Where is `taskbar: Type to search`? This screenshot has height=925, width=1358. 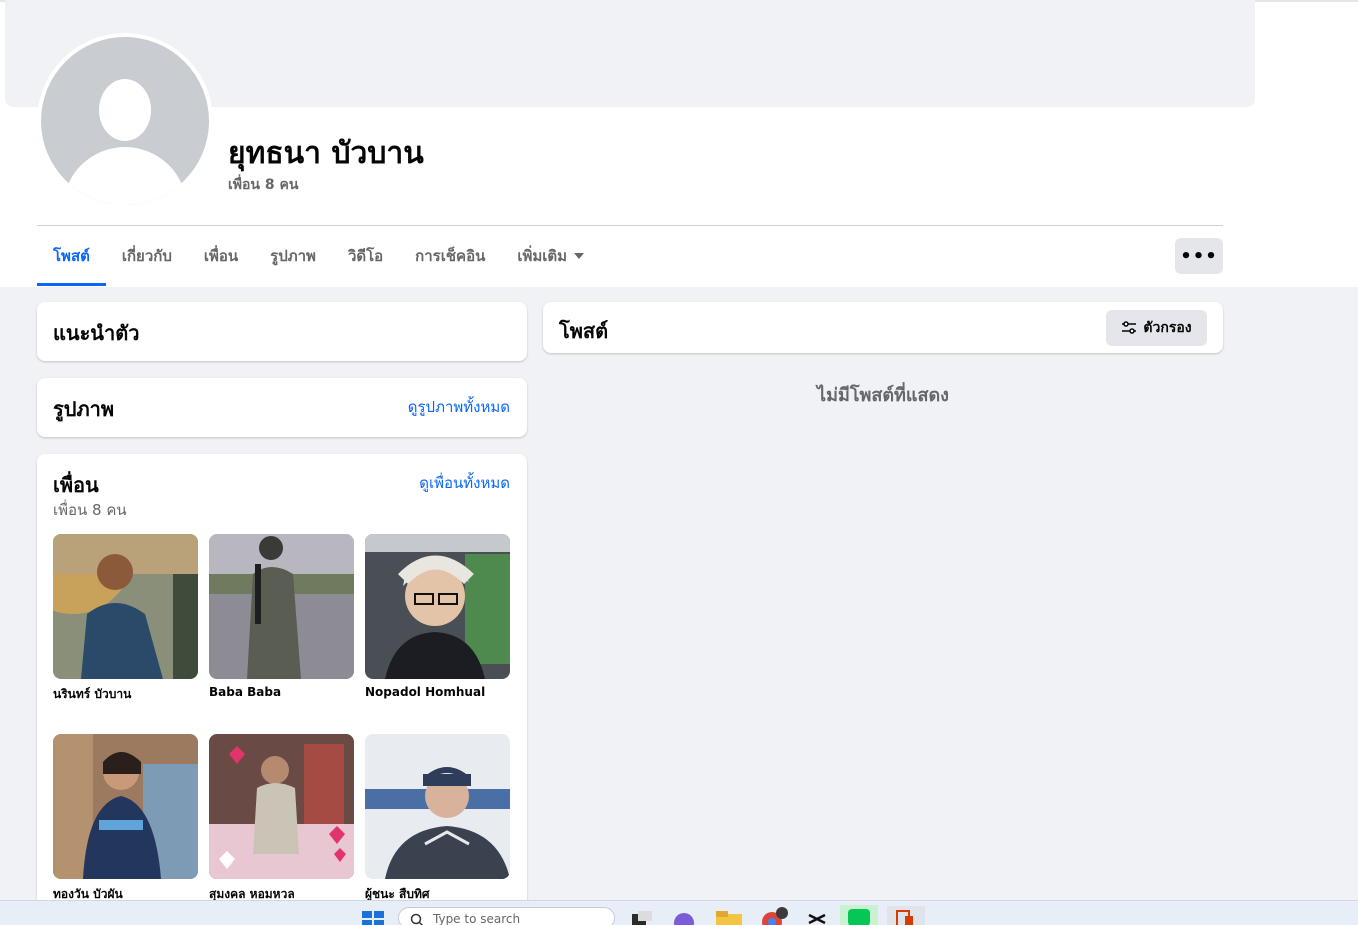 taskbar: Type to search is located at coordinates (679, 912).